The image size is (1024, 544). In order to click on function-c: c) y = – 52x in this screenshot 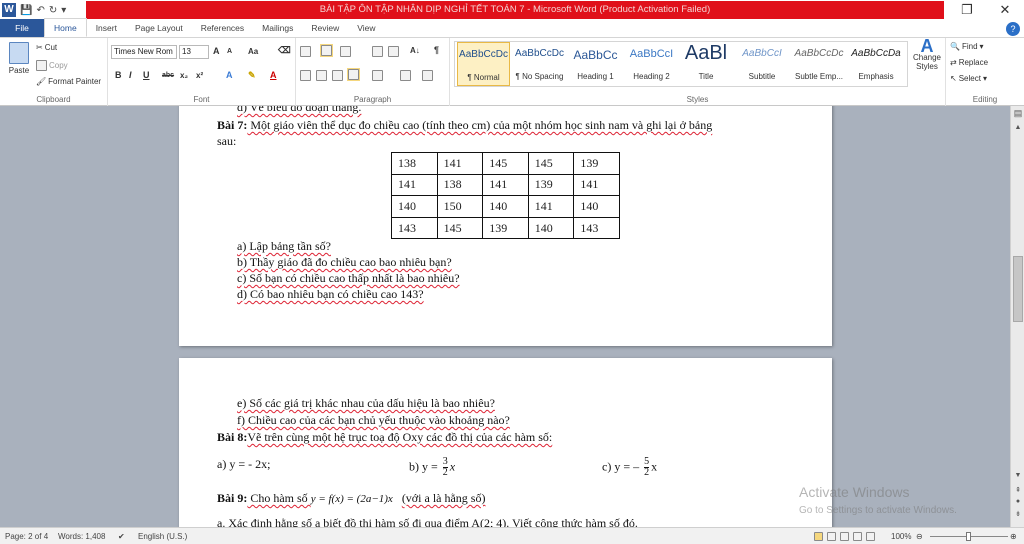, I will do `click(630, 467)`.